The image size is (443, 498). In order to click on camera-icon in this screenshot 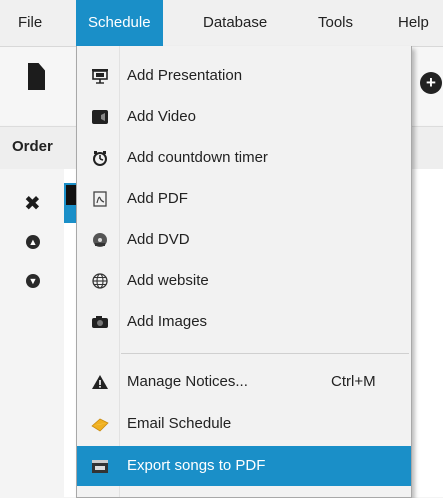, I will do `click(100, 322)`.